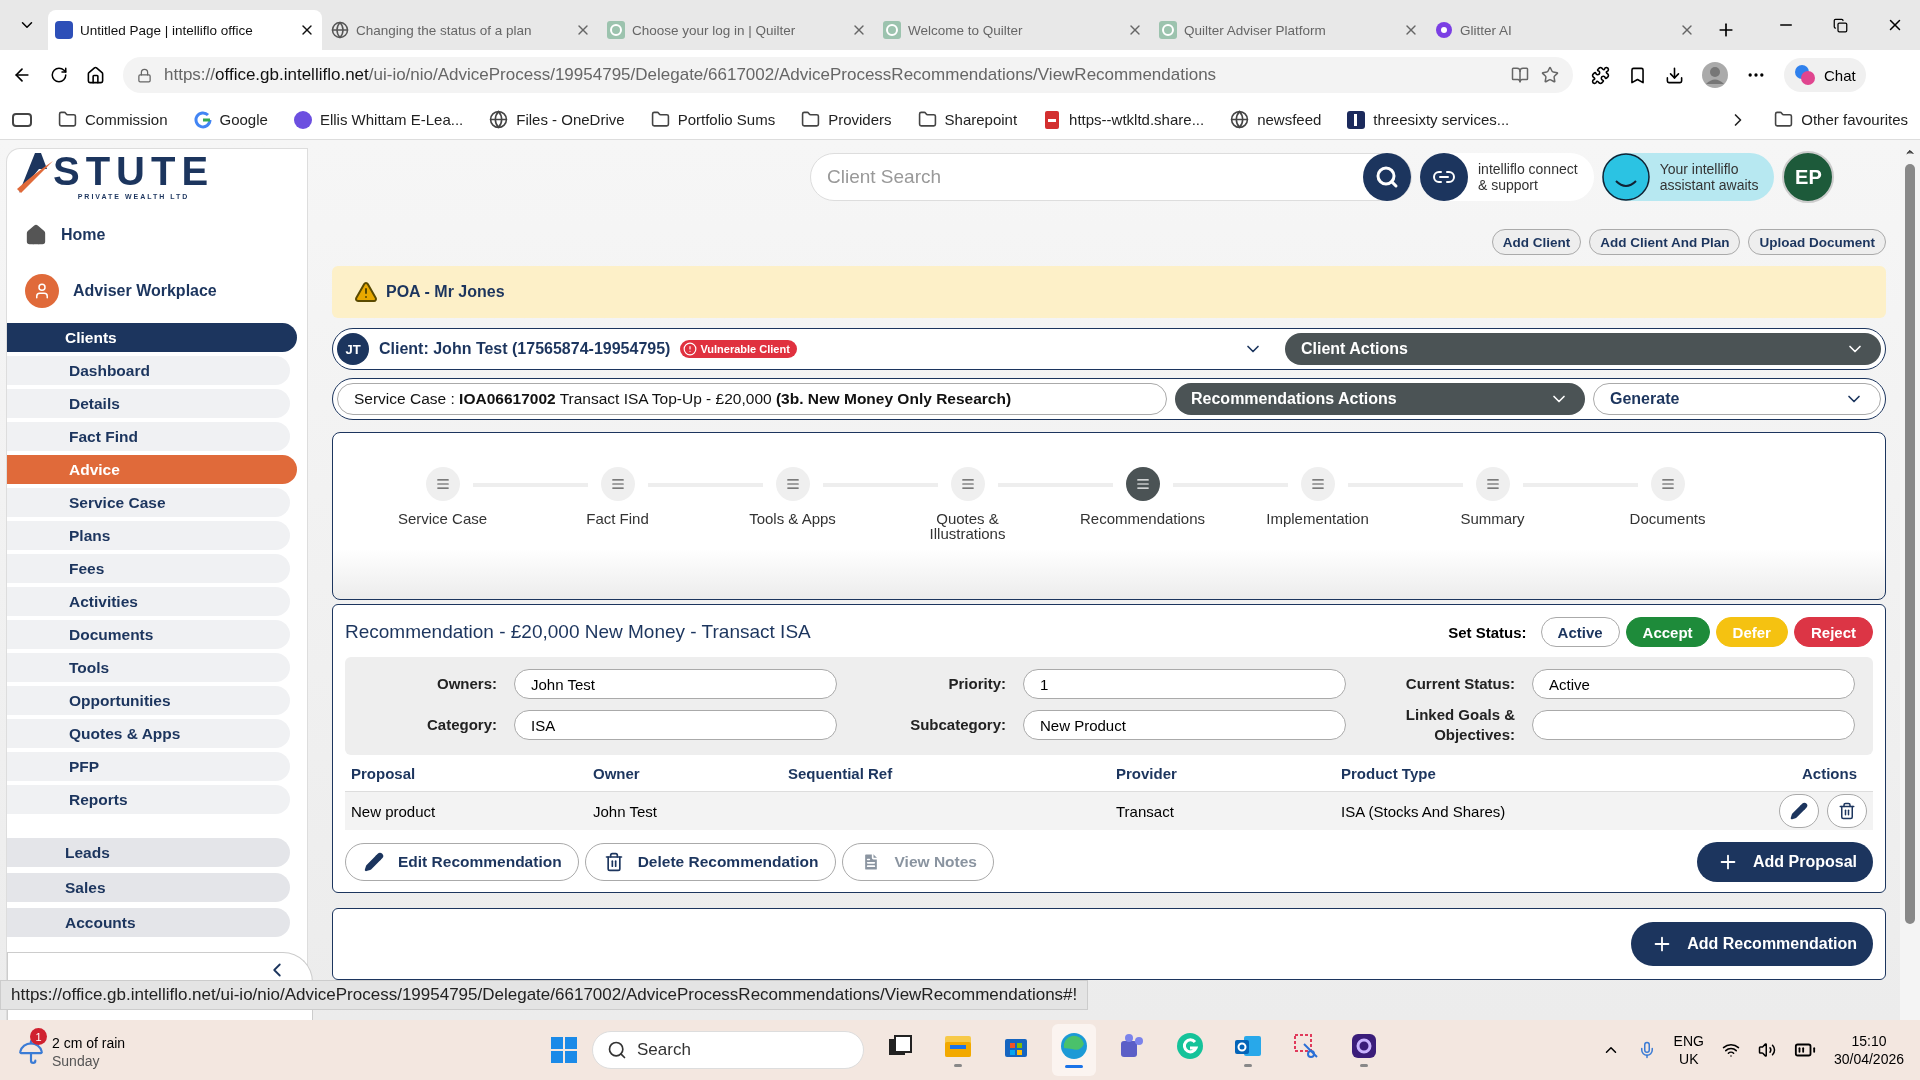 This screenshot has height=1080, width=1920. I want to click on add-recommendation-button: Add Recommendation, so click(1752, 944).